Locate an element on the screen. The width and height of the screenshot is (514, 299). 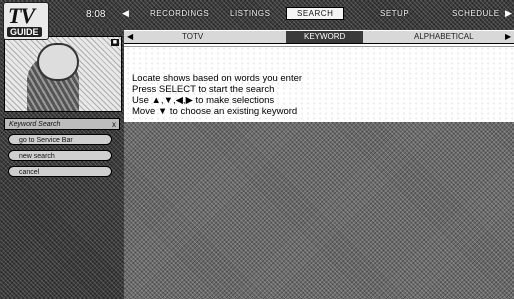
menu-setup: SETUP is located at coordinates (394, 13).